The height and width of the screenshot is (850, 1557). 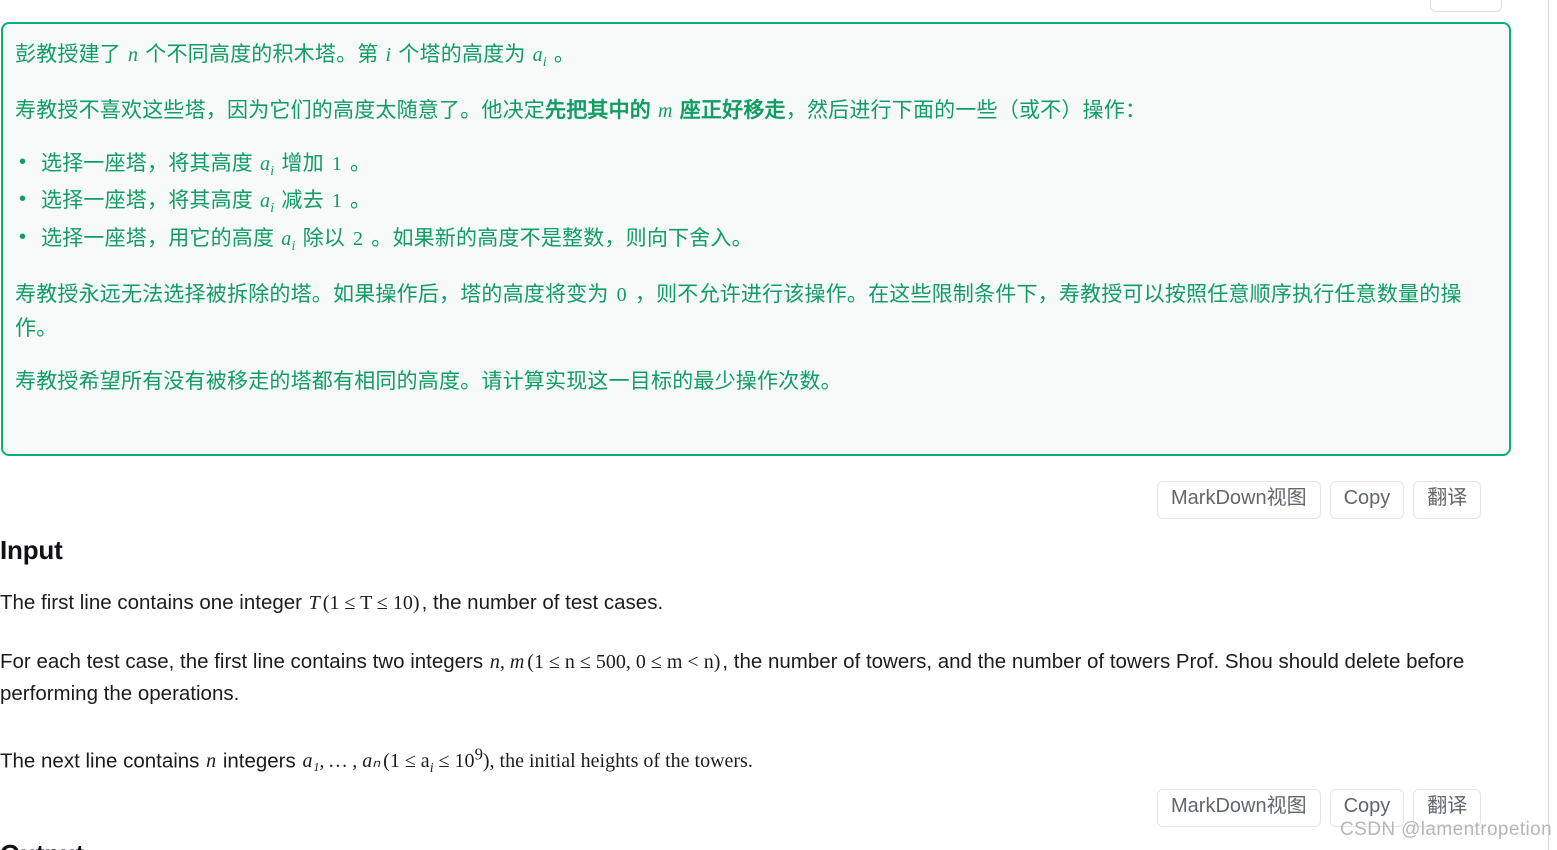 I want to click on op3-text-c: 。如果新的高度不是整数，则向下舍入。, so click(x=559, y=239).